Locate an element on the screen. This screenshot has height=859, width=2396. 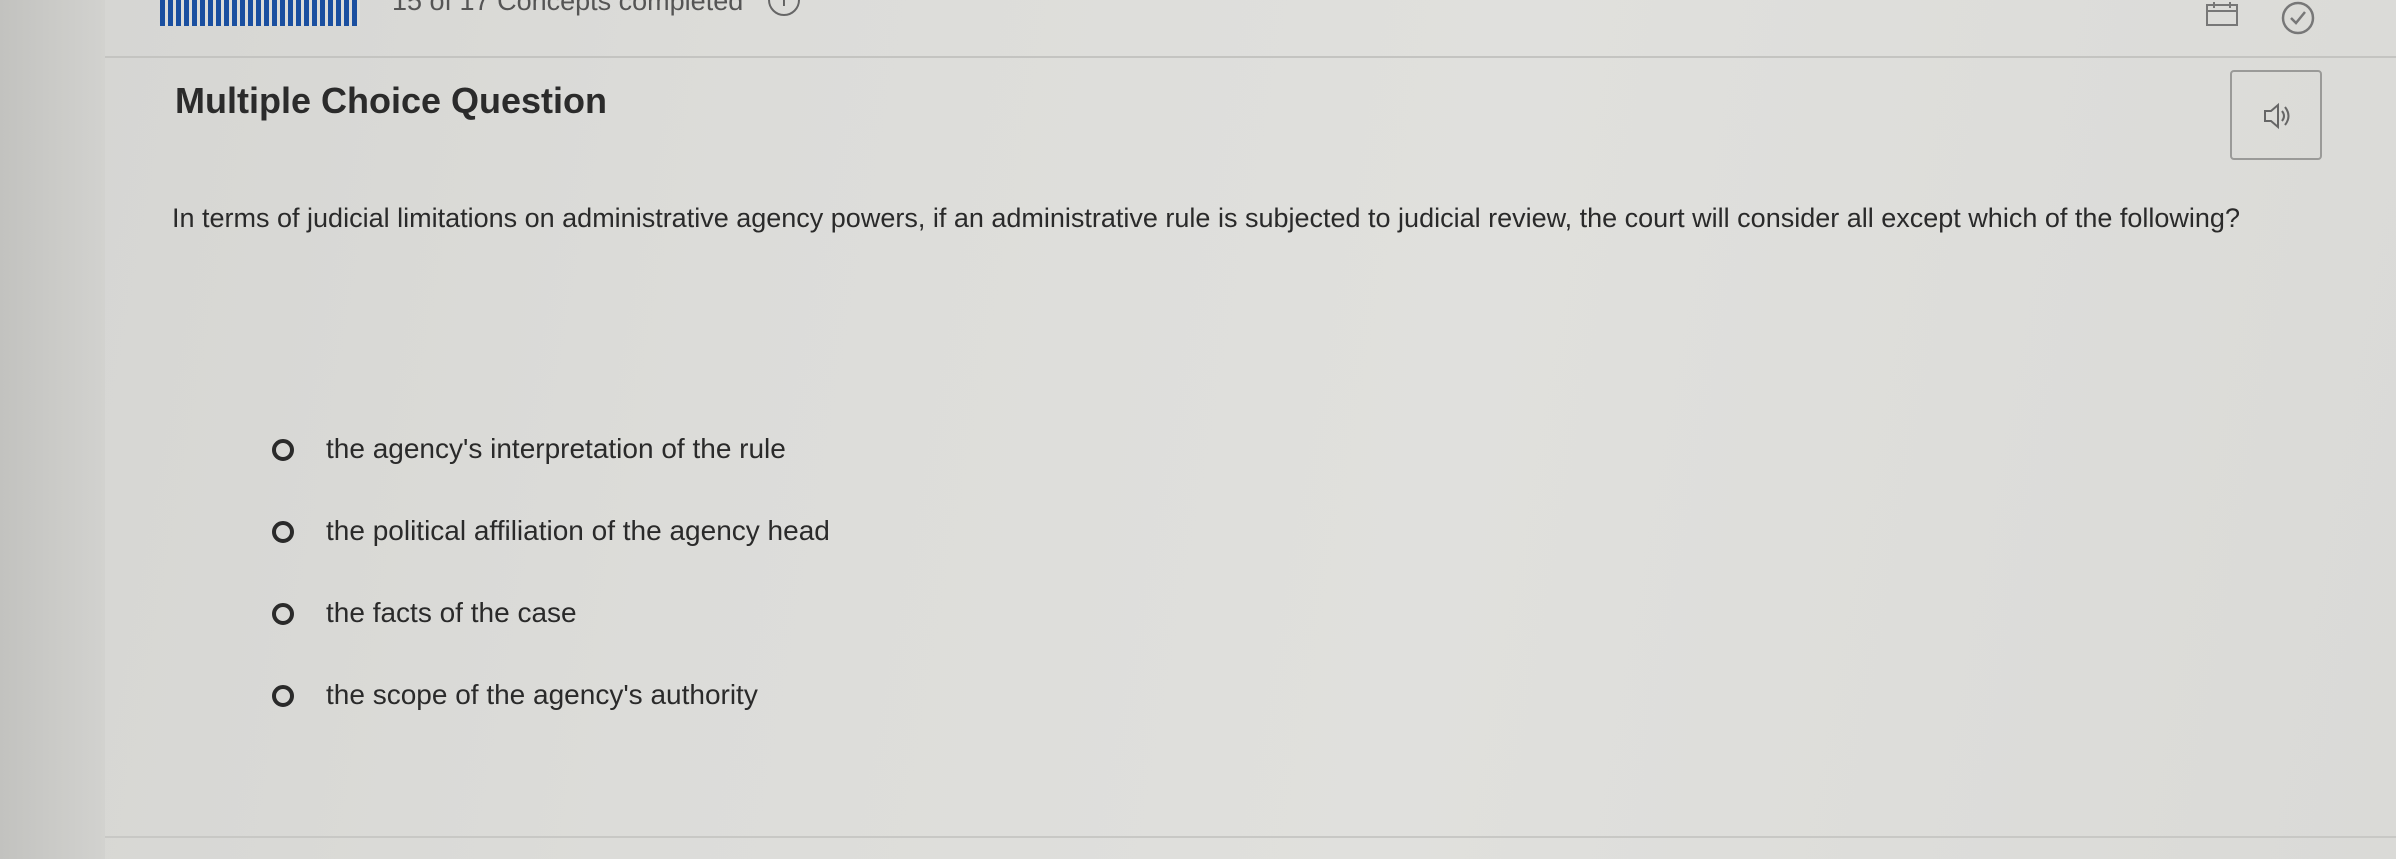
read-aloud-button is located at coordinates (2276, 115).